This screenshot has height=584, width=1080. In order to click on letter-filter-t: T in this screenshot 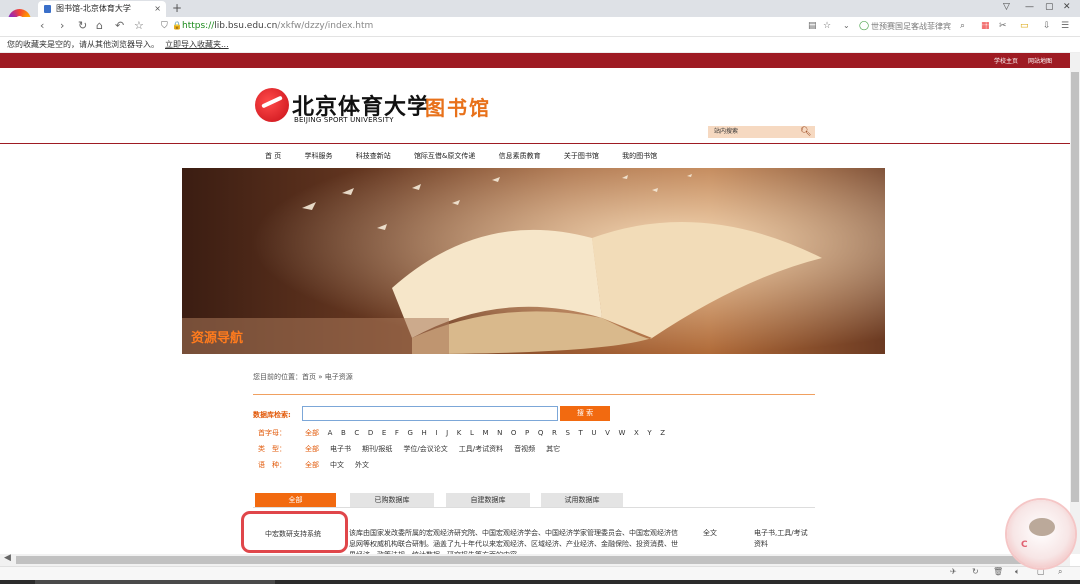, I will do `click(580, 433)`.